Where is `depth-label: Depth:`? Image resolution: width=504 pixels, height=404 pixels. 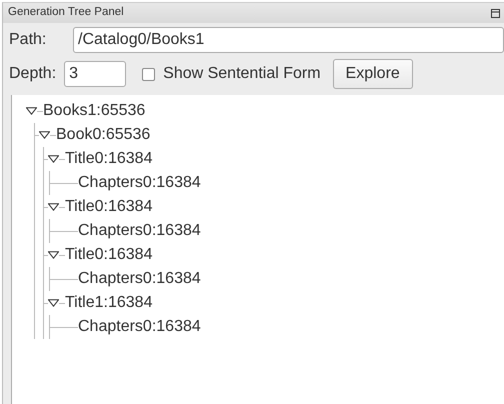 depth-label: Depth: is located at coordinates (32, 74).